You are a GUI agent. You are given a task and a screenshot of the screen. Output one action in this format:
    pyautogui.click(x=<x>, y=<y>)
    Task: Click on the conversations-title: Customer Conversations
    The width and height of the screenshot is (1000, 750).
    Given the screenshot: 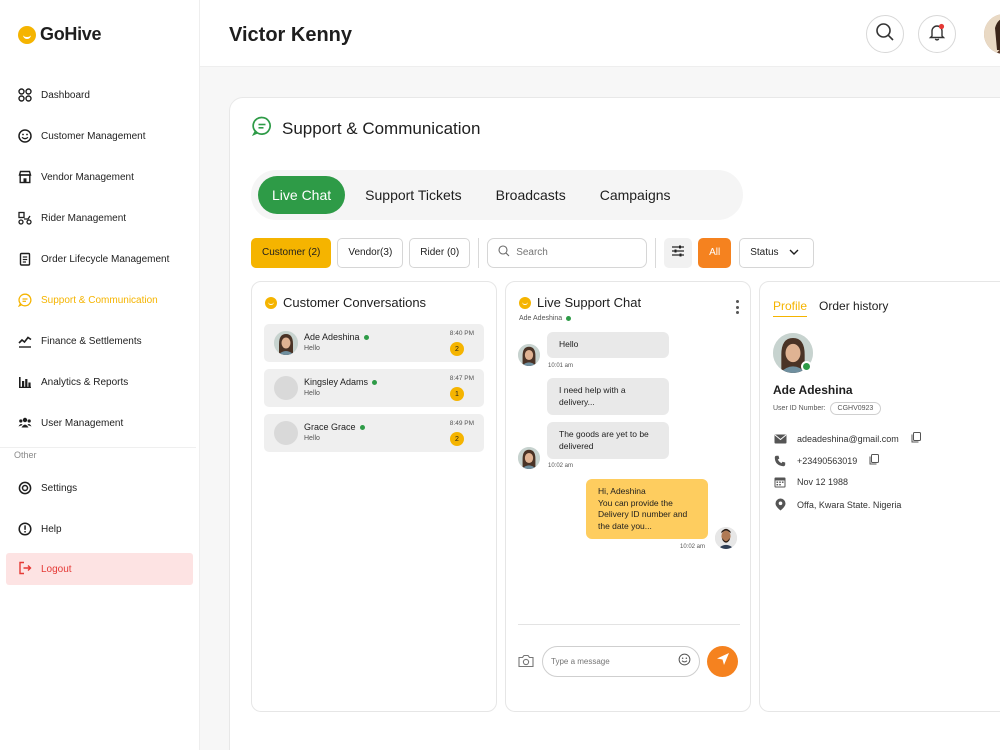 What is the action you would take?
    pyautogui.click(x=355, y=302)
    